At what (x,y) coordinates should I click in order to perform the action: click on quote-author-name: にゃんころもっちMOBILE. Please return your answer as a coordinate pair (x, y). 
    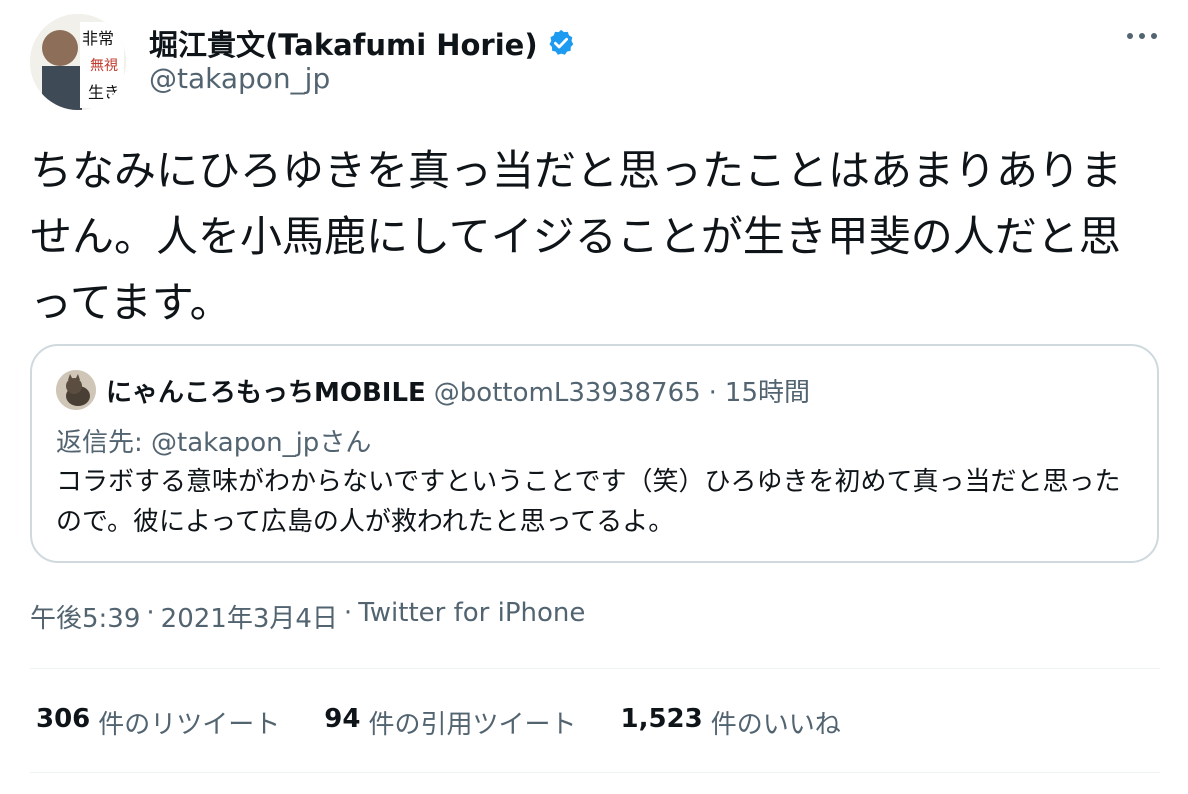
    Looking at the image, I should click on (266, 393).